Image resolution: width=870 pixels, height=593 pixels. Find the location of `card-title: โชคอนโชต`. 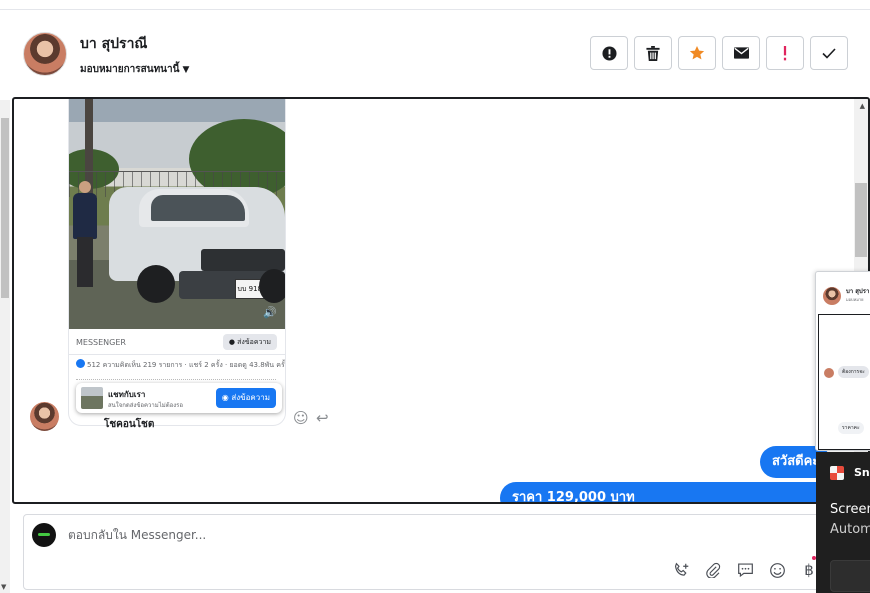

card-title: โชคอนโชต is located at coordinates (129, 424).